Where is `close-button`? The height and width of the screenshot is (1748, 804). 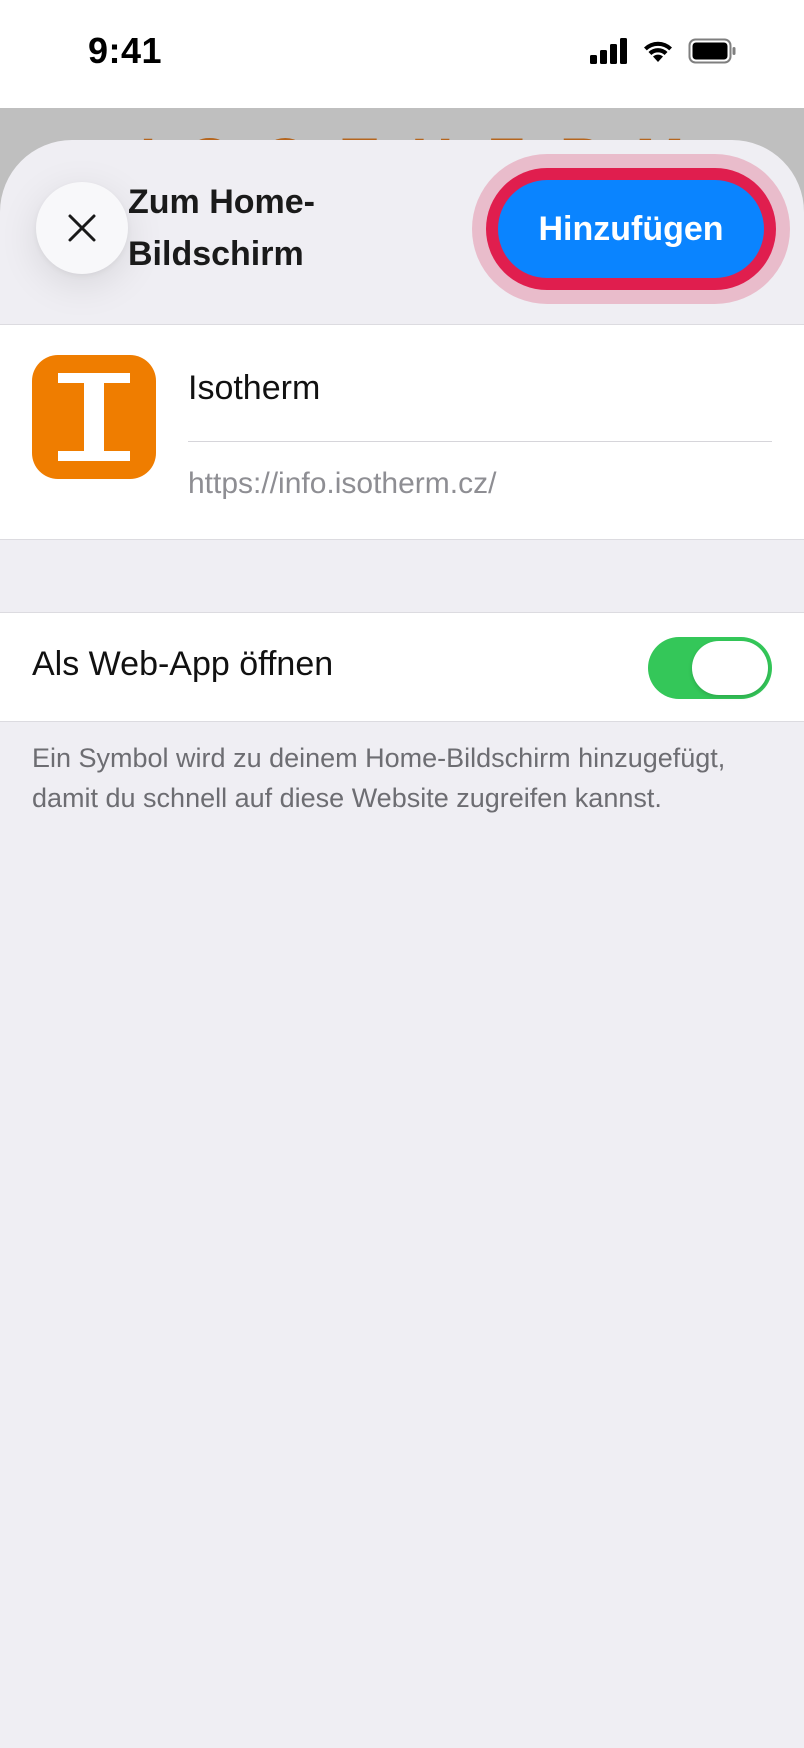 close-button is located at coordinates (82, 228).